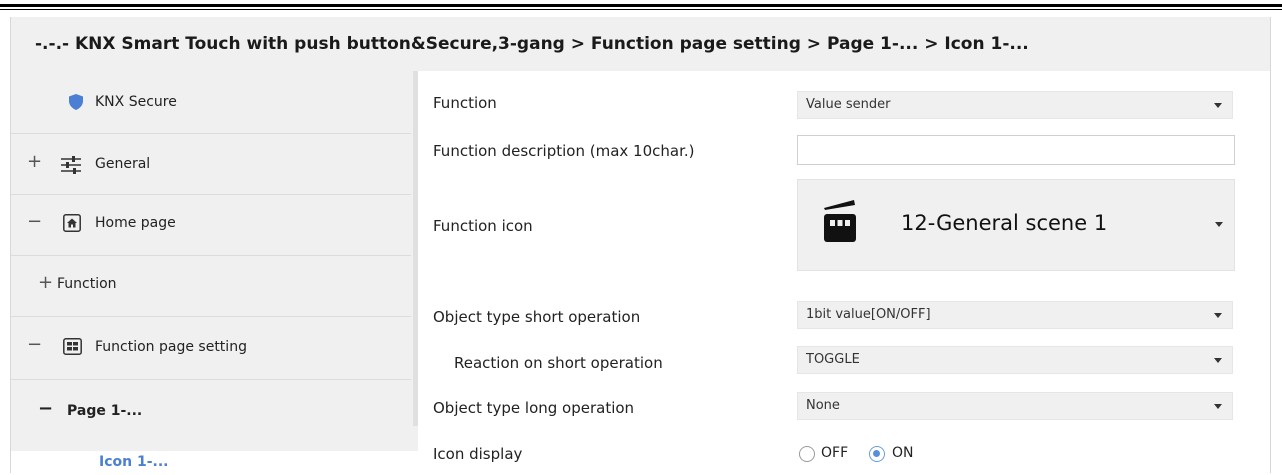 This screenshot has width=1282, height=475. I want to click on sidebar-item-general: + General, so click(211, 164).